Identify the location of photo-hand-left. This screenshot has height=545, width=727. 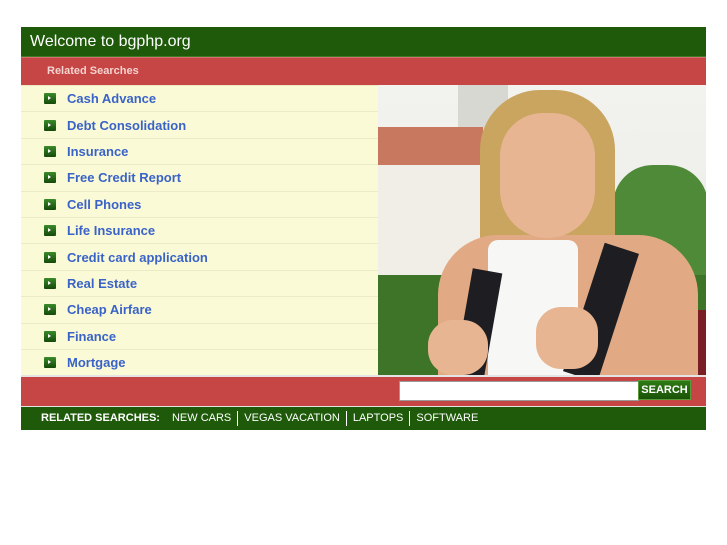
(458, 347).